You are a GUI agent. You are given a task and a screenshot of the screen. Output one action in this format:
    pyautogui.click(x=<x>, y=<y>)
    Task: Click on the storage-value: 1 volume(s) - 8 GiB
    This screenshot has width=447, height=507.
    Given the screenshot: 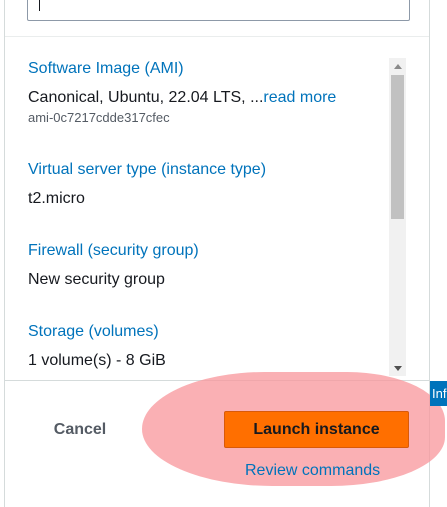 What is the action you would take?
    pyautogui.click(x=97, y=360)
    